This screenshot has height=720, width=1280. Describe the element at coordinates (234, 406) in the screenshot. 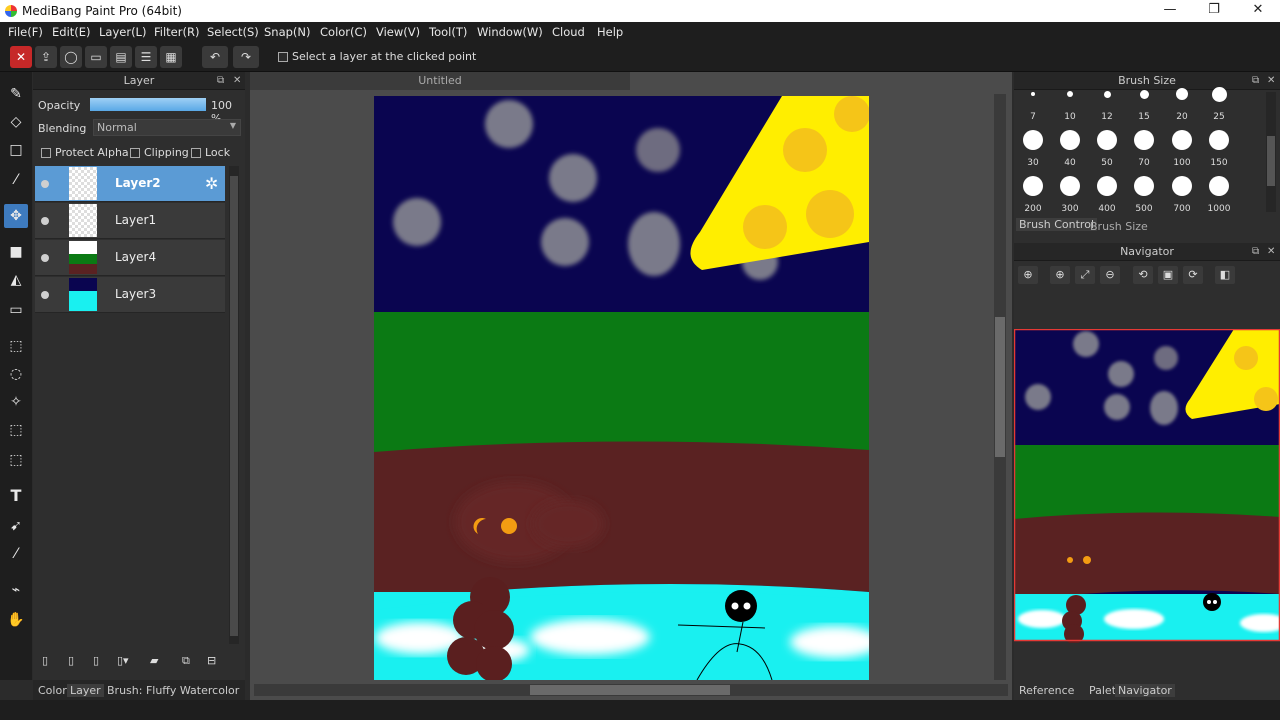

I see `scrollbar-thumb` at that location.